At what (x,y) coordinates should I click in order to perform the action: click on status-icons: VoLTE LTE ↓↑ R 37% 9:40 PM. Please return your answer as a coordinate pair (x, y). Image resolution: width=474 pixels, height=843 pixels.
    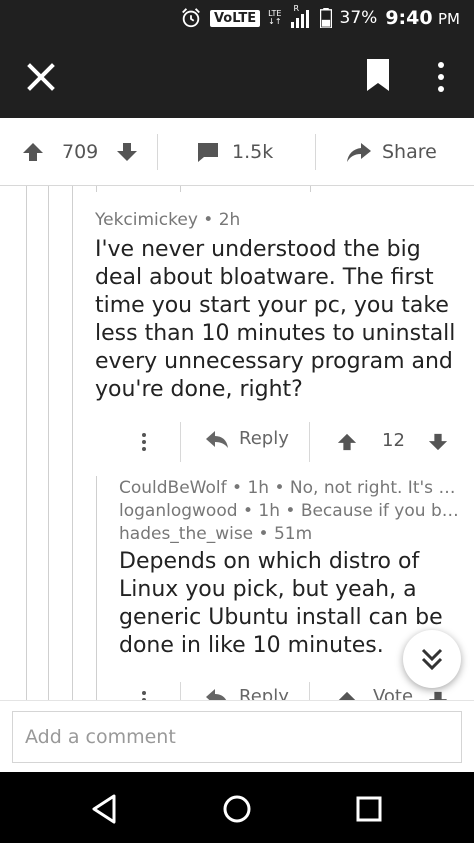
    Looking at the image, I should click on (320, 18).